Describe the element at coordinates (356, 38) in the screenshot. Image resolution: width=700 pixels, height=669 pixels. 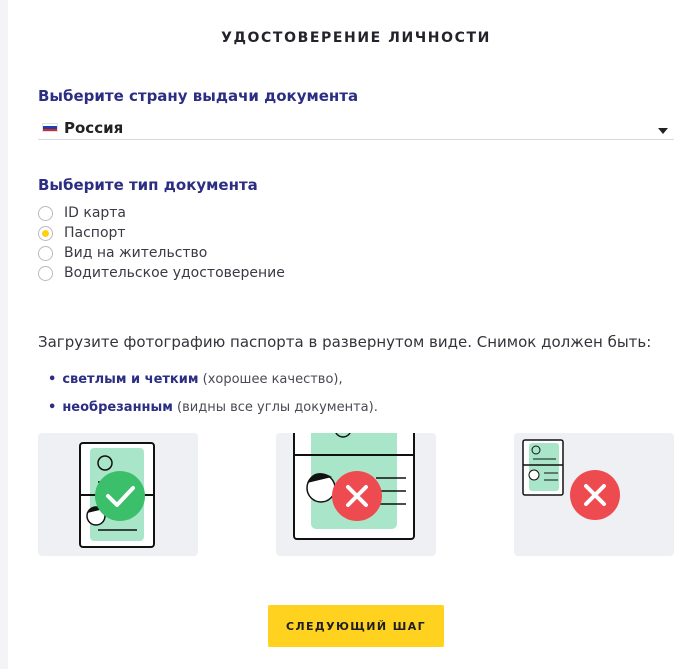
I see `page-title: УДОСТОВЕРЕНИЕ ЛИЧНОСТИ` at that location.